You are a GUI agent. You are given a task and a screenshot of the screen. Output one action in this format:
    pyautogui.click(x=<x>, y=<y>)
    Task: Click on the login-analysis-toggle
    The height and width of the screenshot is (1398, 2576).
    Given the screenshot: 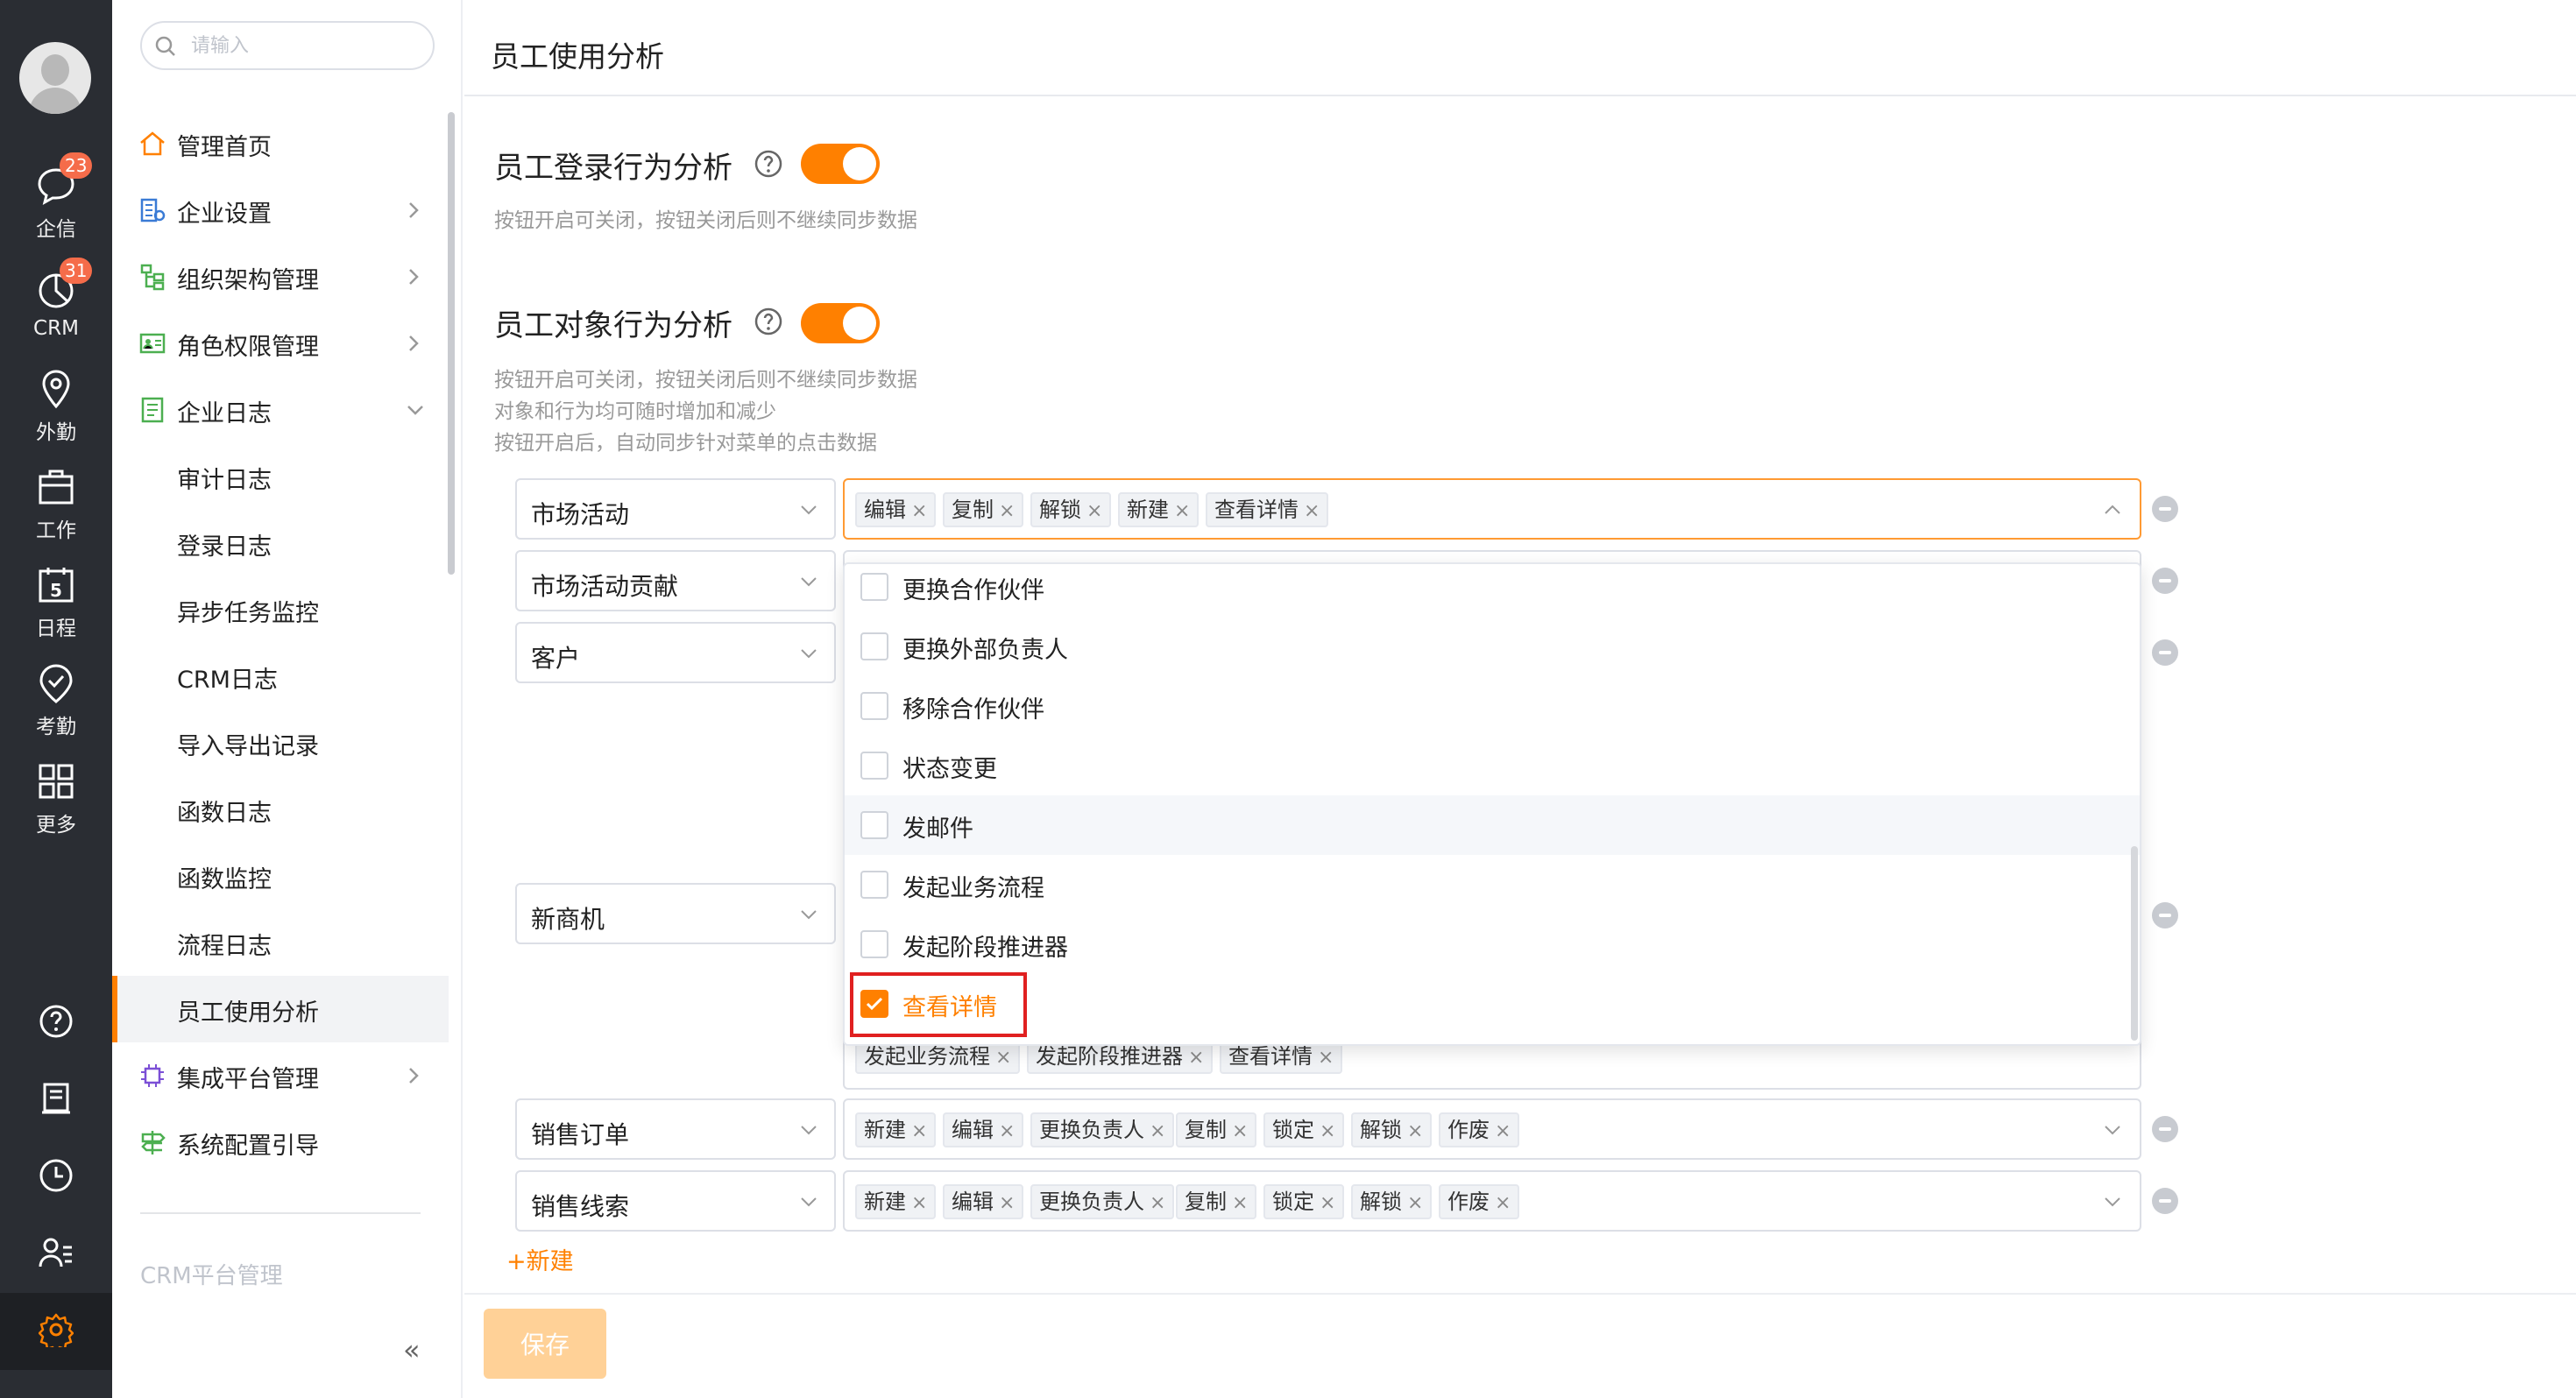 What is the action you would take?
    pyautogui.click(x=840, y=164)
    